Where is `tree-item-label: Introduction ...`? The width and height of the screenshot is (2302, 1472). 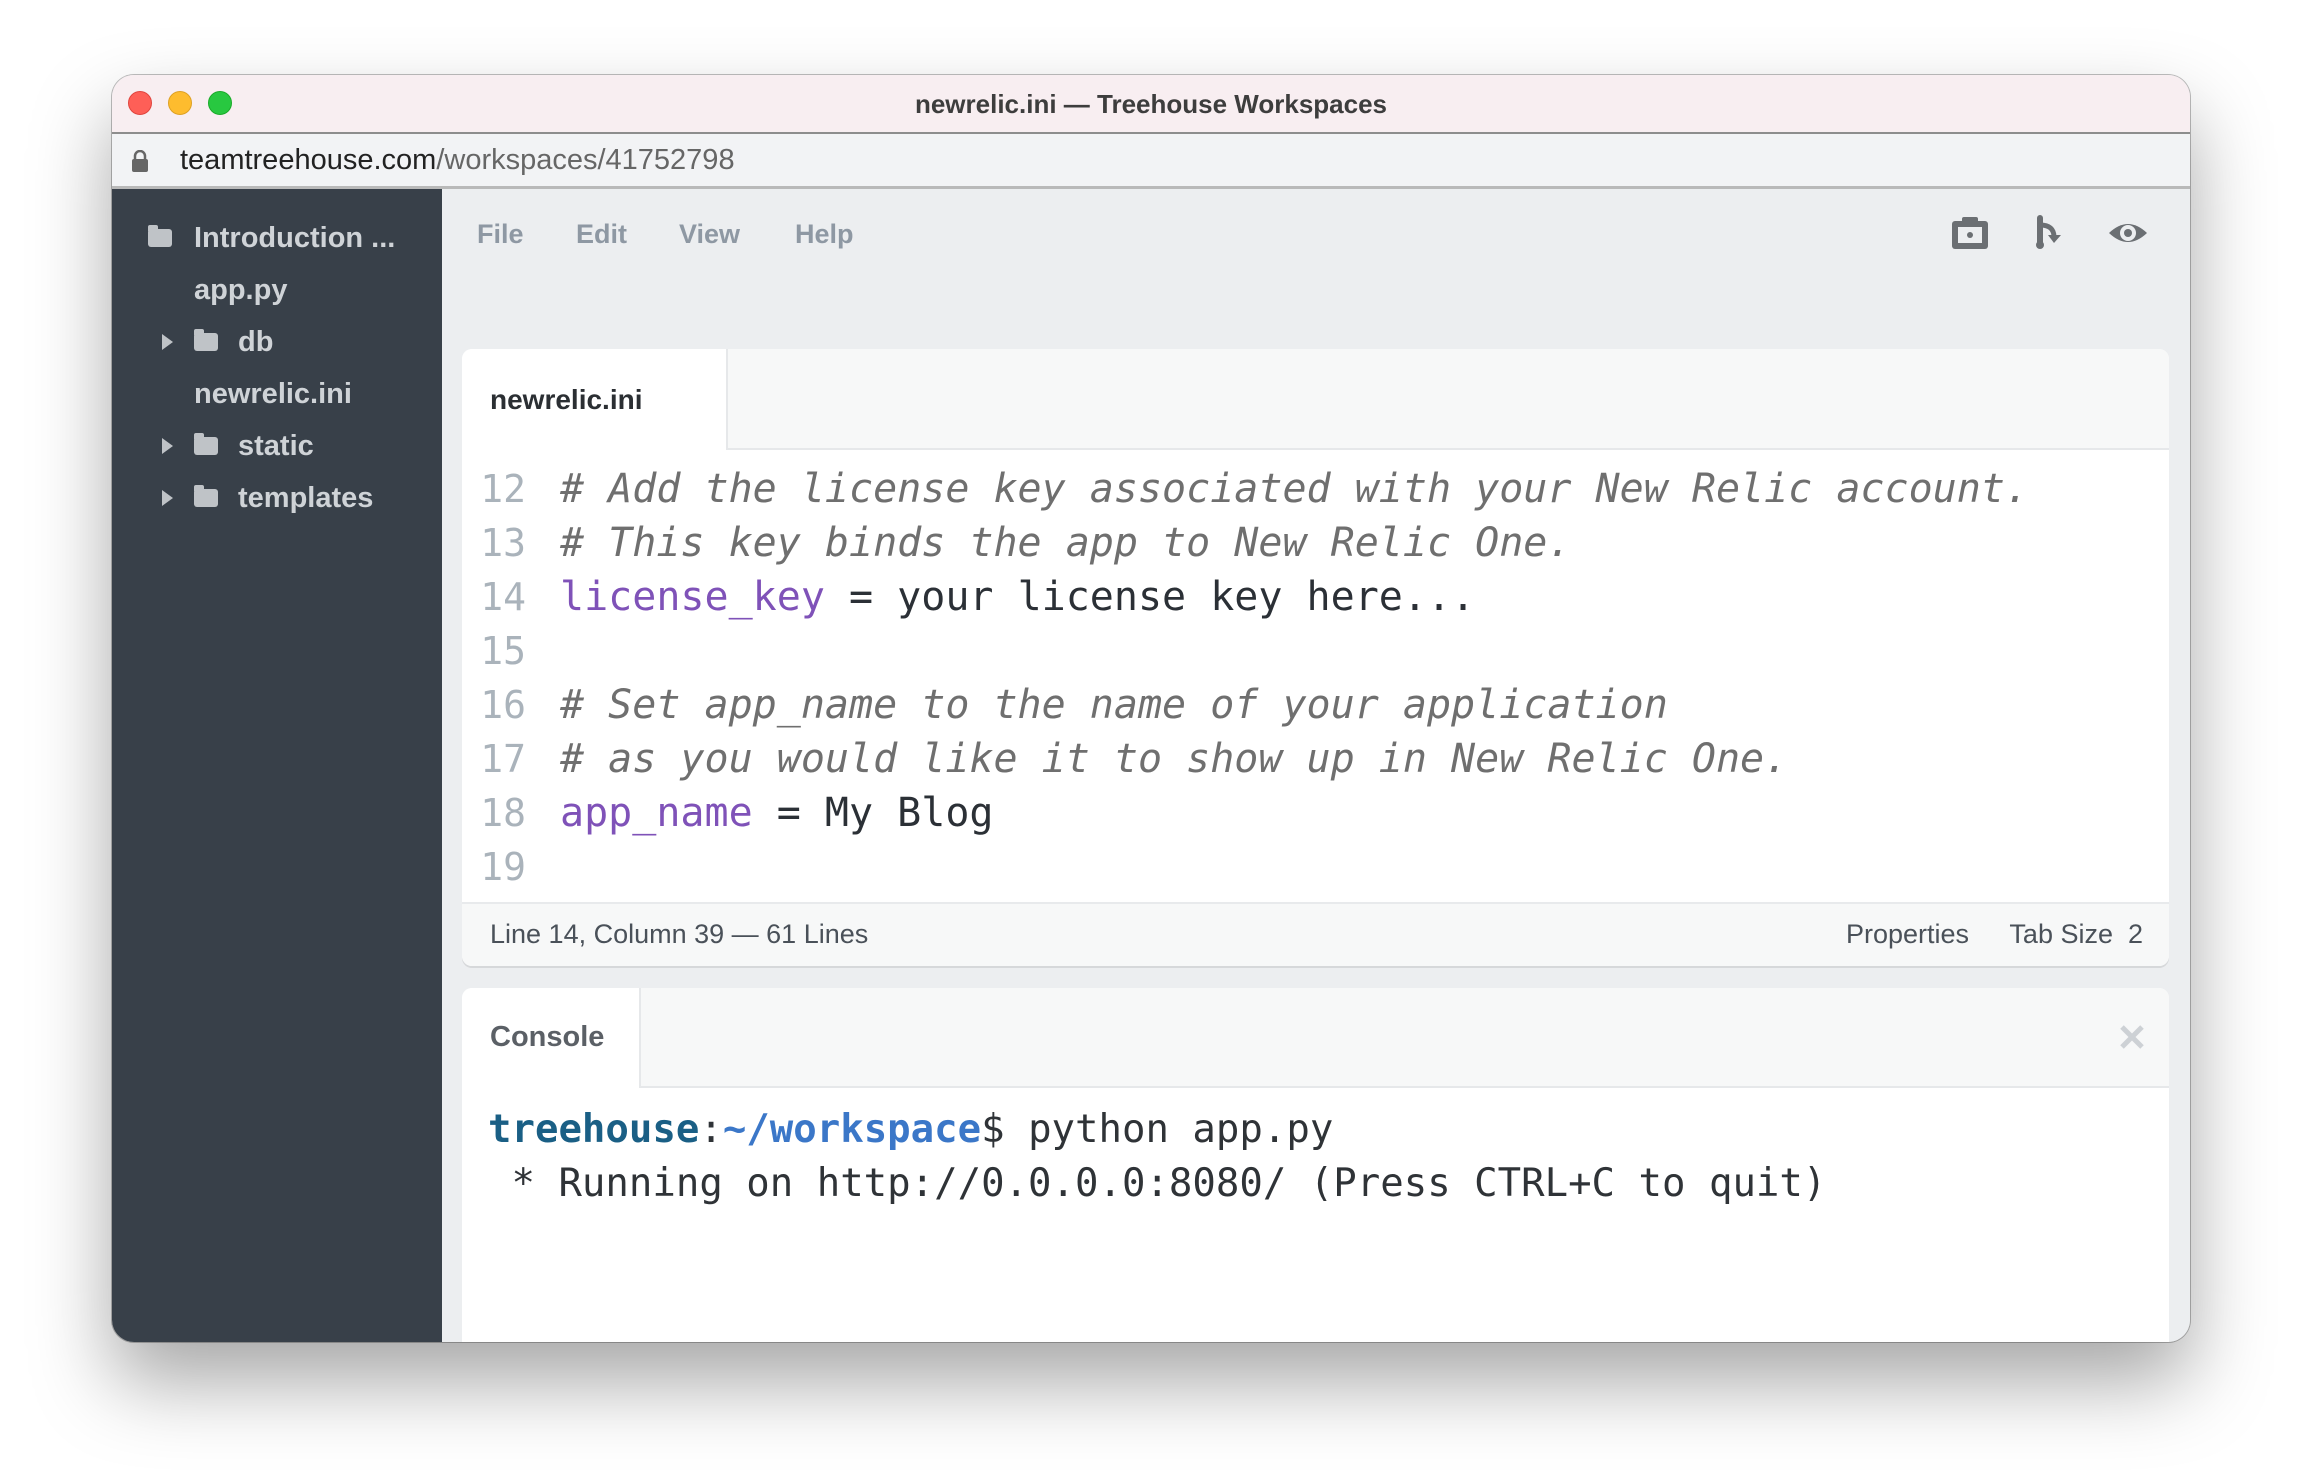
tree-item-label: Introduction ... is located at coordinates (295, 237).